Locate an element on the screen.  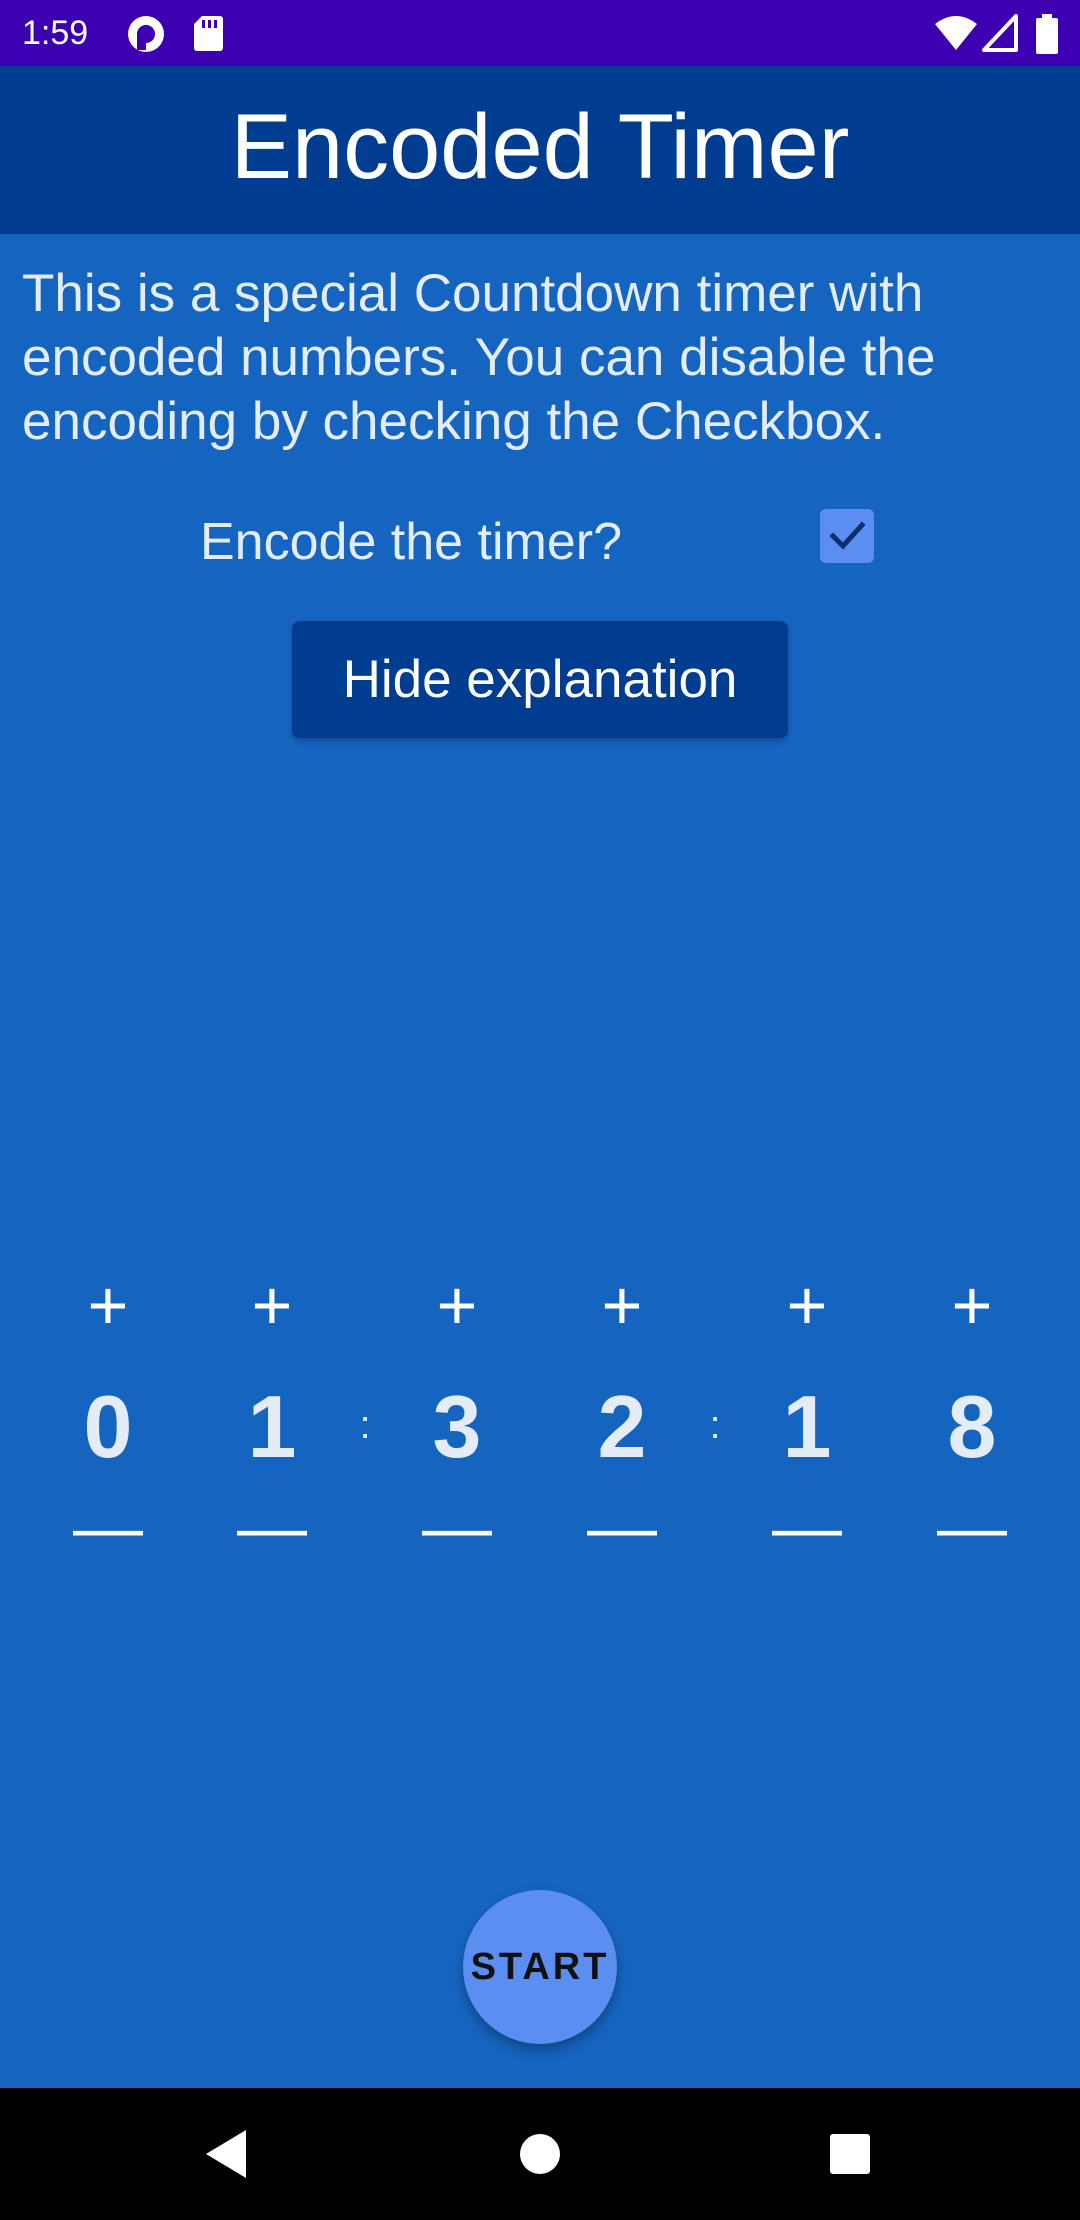
signal-icon is located at coordinates (1000, 35).